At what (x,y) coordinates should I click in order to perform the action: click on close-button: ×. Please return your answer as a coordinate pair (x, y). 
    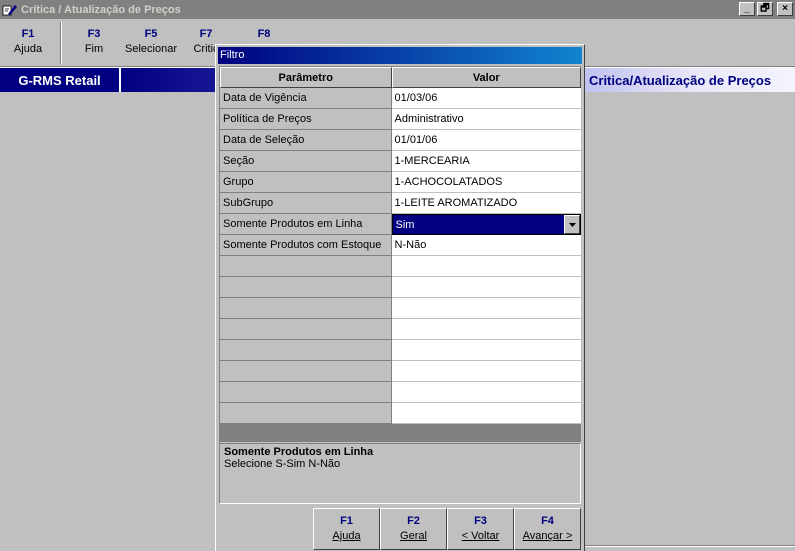
    Looking at the image, I should click on (785, 9).